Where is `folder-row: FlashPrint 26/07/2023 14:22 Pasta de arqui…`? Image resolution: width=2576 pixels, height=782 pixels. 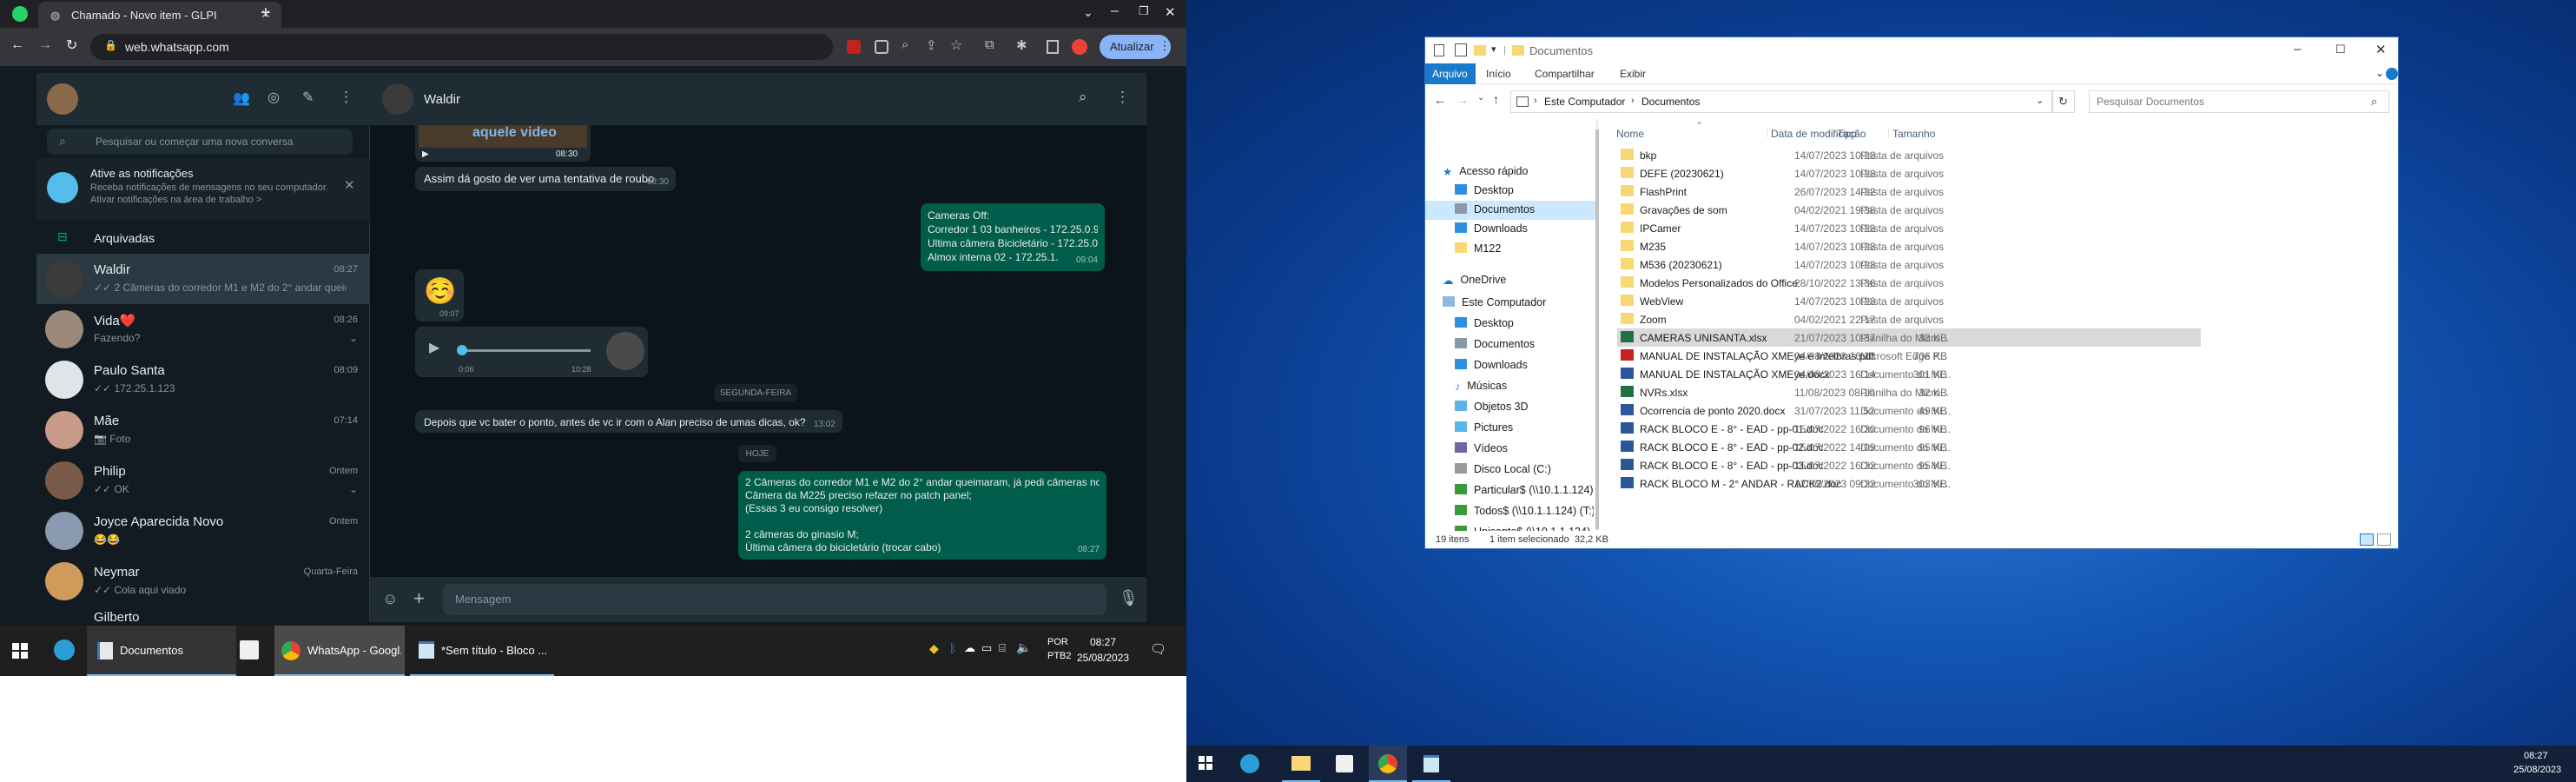
folder-row: FlashPrint 26/07/2023 14:22 Pasta de arqui… is located at coordinates (1909, 192).